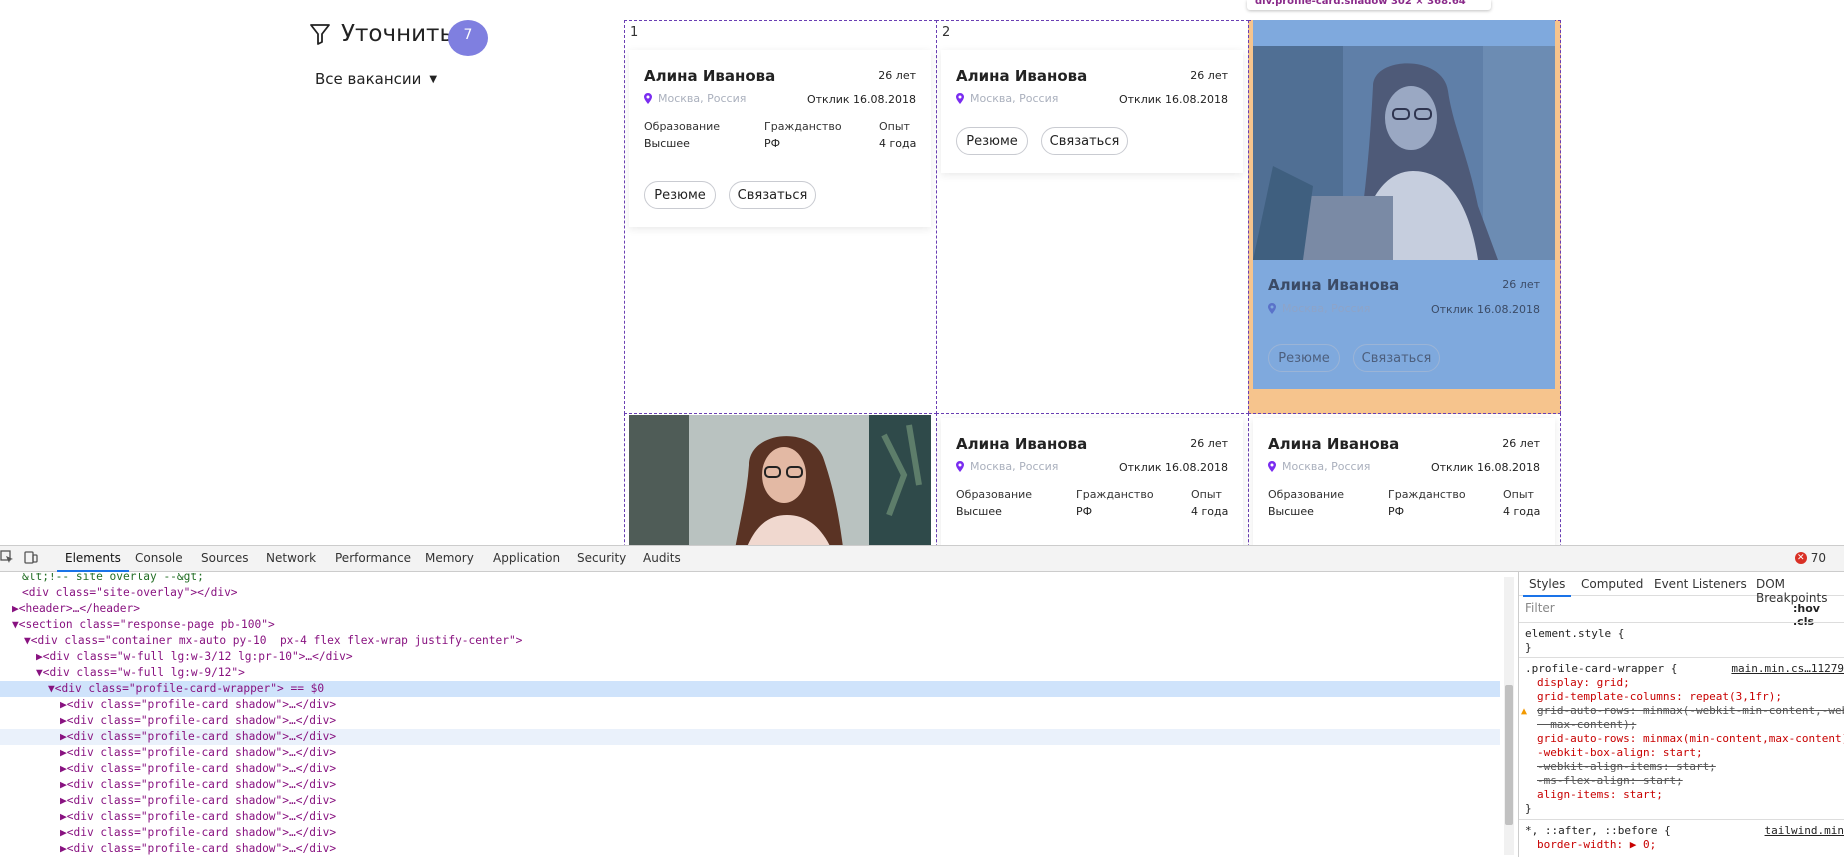 Image resolution: width=1844 pixels, height=857 pixels. Describe the element at coordinates (224, 558) in the screenshot. I see `tab-sources: Sources` at that location.